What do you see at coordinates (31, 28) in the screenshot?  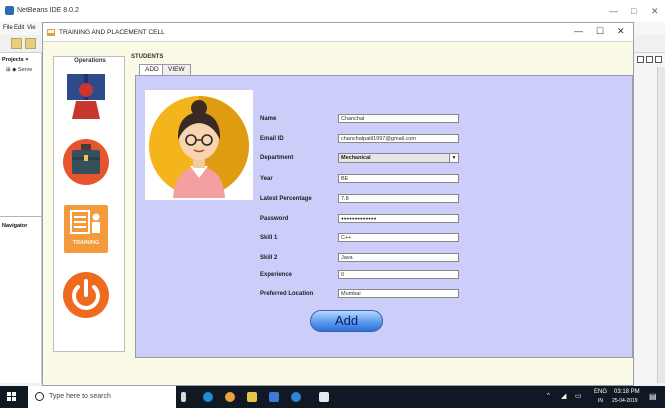 I see `menu-view: Vie` at bounding box center [31, 28].